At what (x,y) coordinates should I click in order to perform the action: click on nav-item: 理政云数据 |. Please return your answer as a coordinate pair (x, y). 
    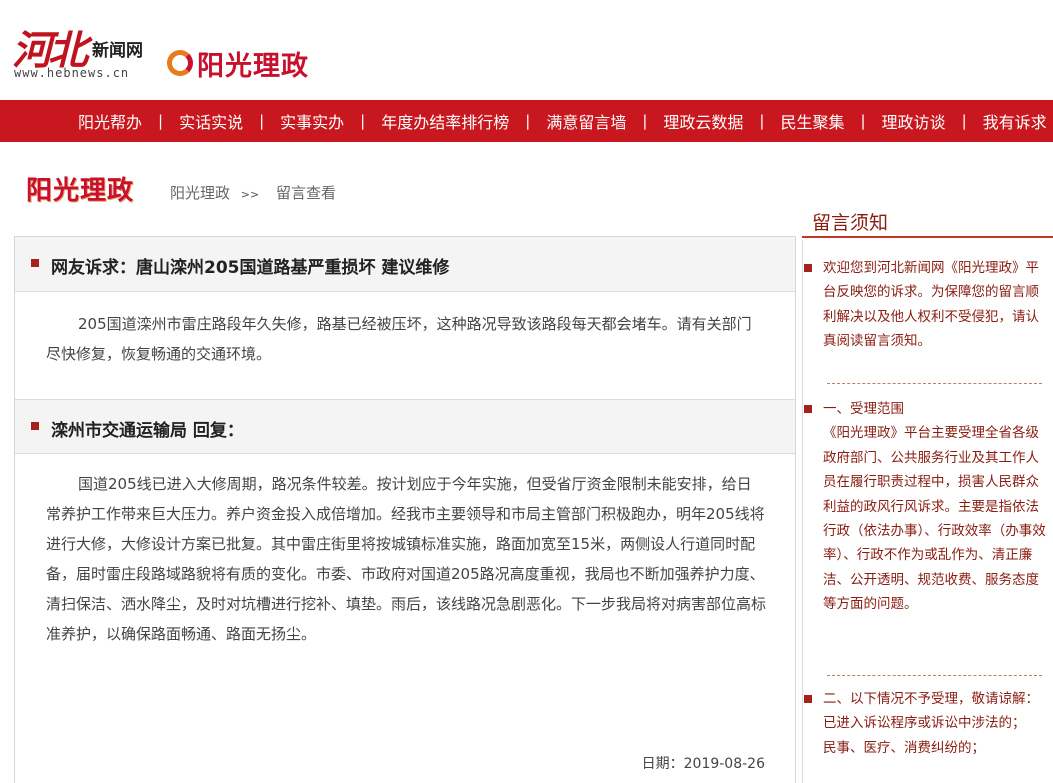
    Looking at the image, I should click on (705, 121).